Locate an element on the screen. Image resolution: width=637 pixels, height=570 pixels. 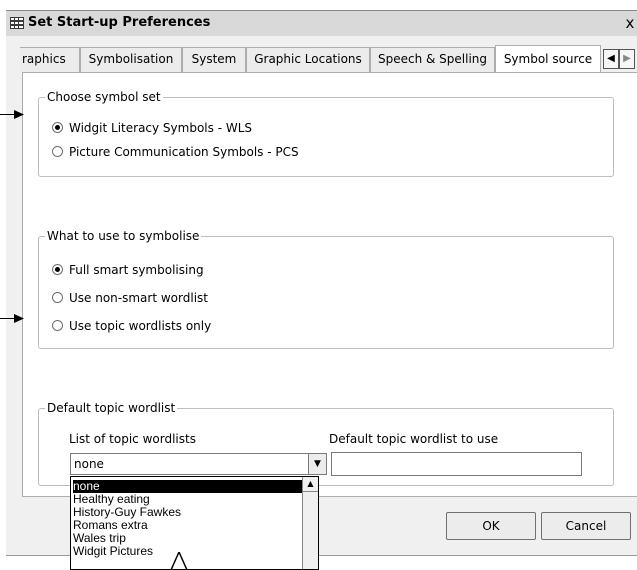
chevron-up-icon: ▲ is located at coordinates (310, 484).